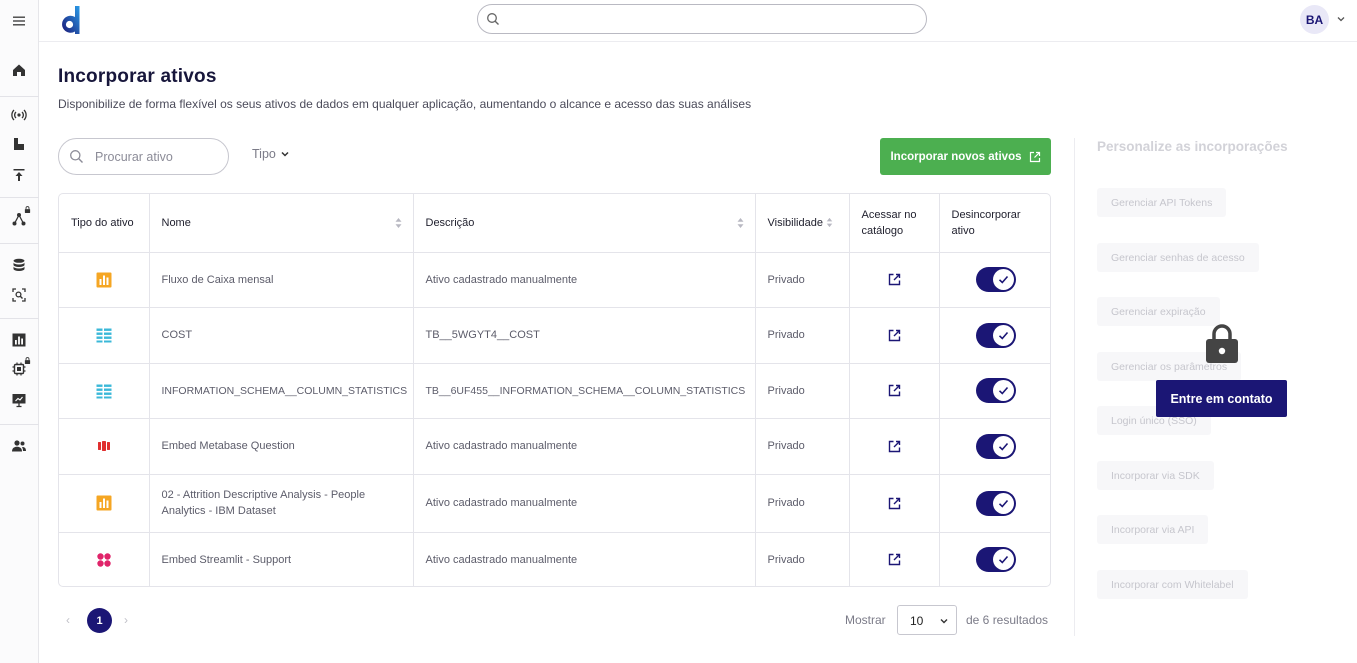  I want to click on type-filter-dropdown: Tipo, so click(271, 154).